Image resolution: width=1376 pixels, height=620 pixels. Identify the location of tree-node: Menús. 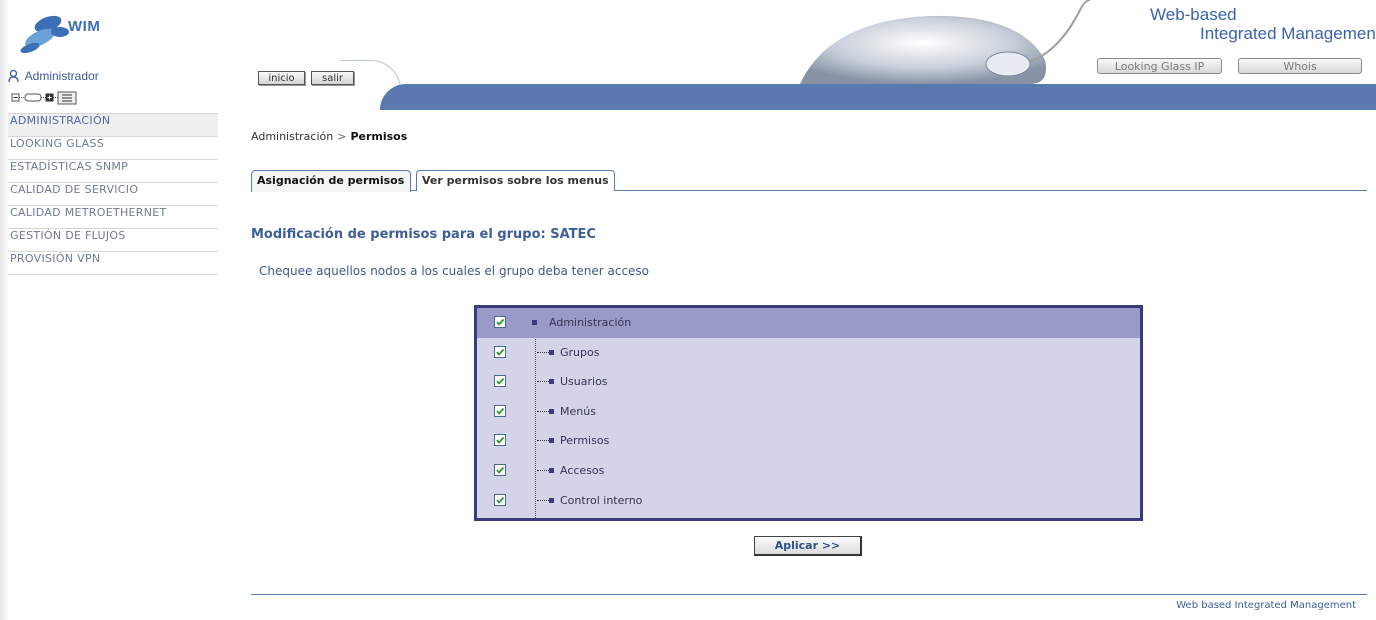
(808, 412).